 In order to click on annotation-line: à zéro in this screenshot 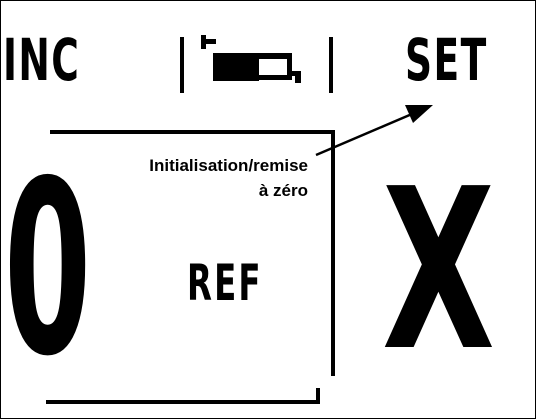, I will do `click(283, 190)`.